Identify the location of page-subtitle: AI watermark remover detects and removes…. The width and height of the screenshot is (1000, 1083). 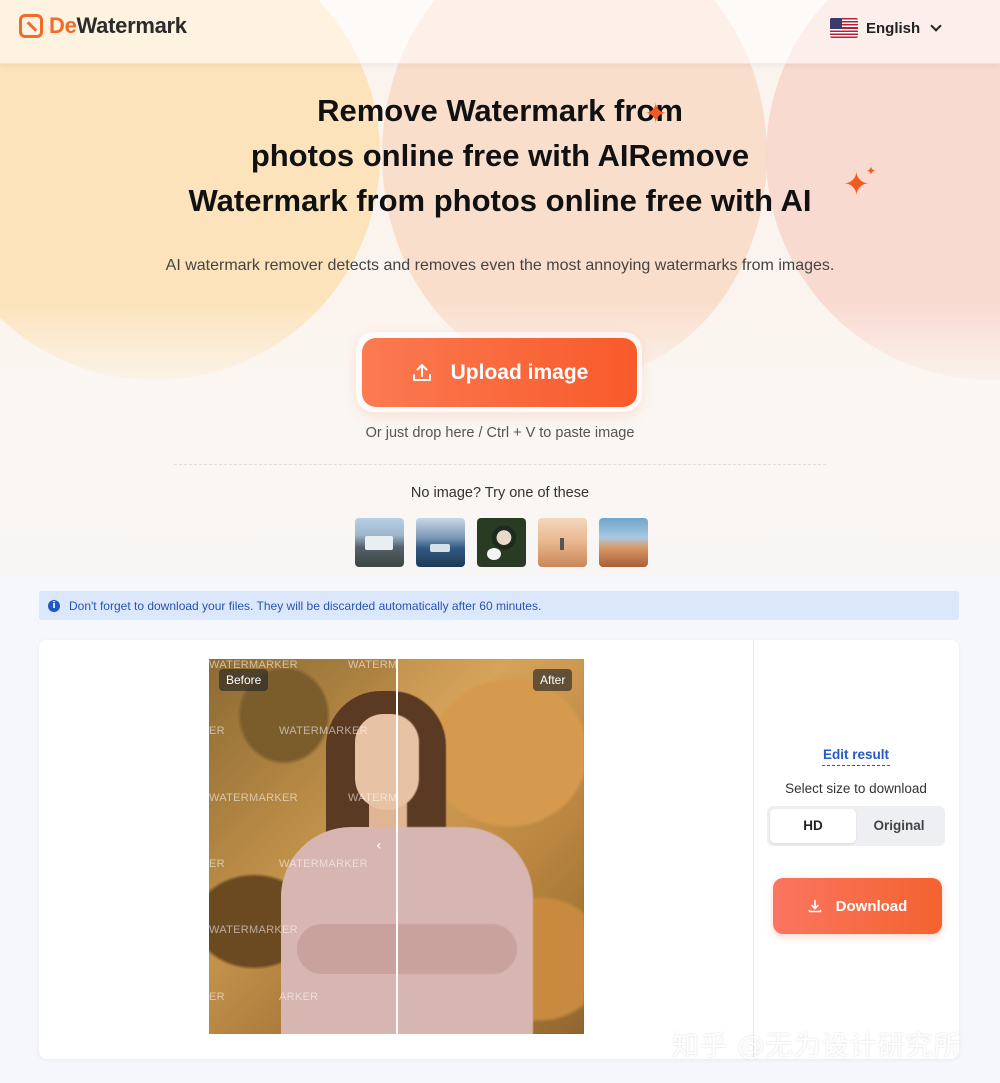
(500, 265).